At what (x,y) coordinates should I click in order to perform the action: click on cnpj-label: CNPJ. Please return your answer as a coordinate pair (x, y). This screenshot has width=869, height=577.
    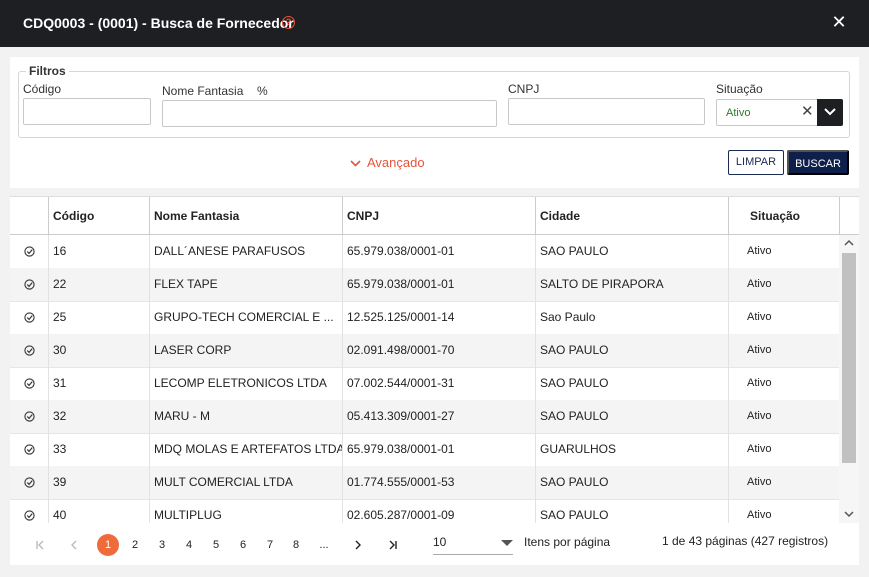
    Looking at the image, I should click on (524, 89).